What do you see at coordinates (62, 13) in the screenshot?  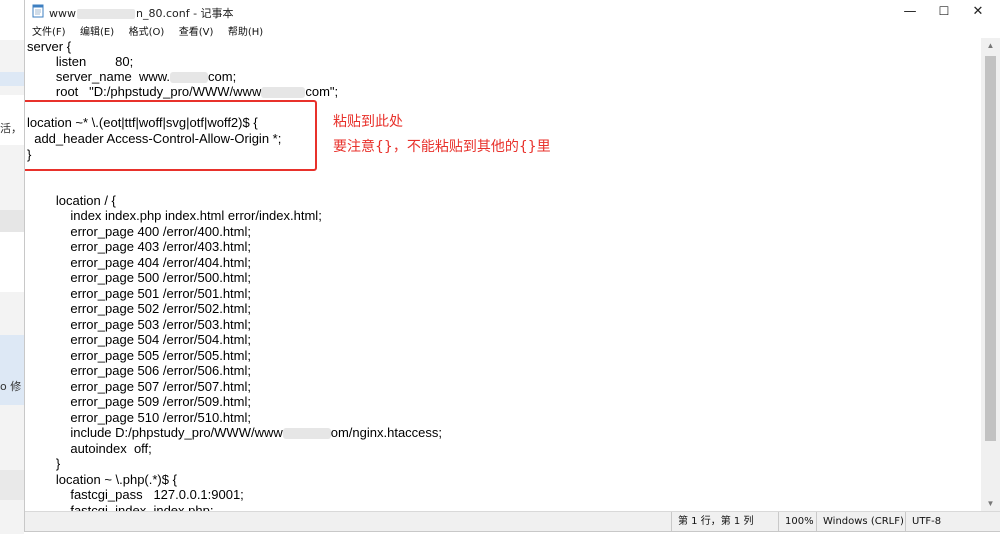 I see `window-title-prefix: www` at bounding box center [62, 13].